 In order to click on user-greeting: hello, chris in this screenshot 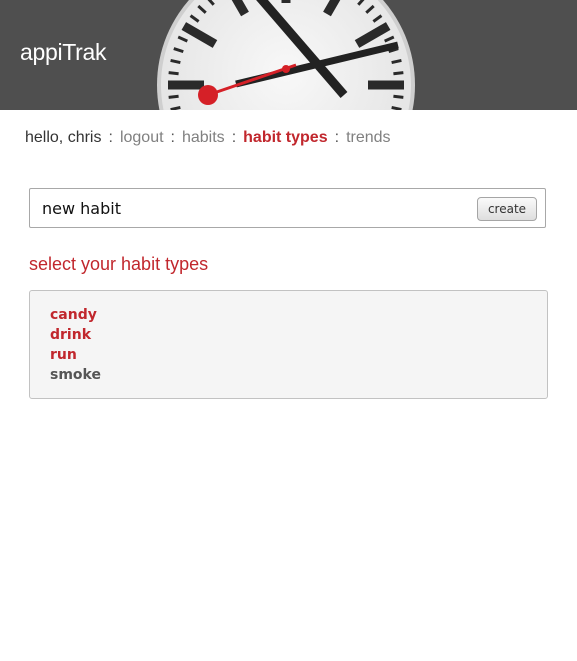, I will do `click(63, 137)`.